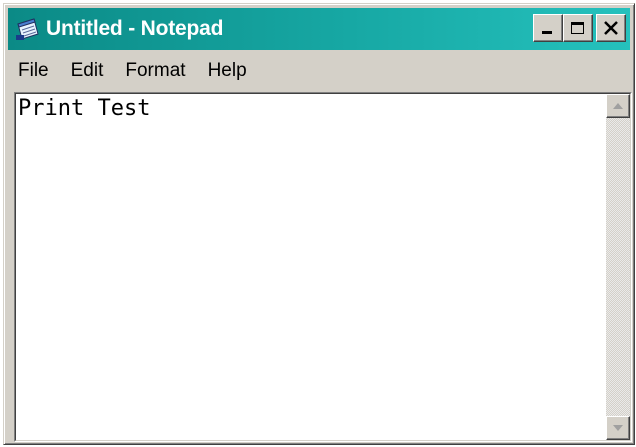  I want to click on minimize-button, so click(548, 28).